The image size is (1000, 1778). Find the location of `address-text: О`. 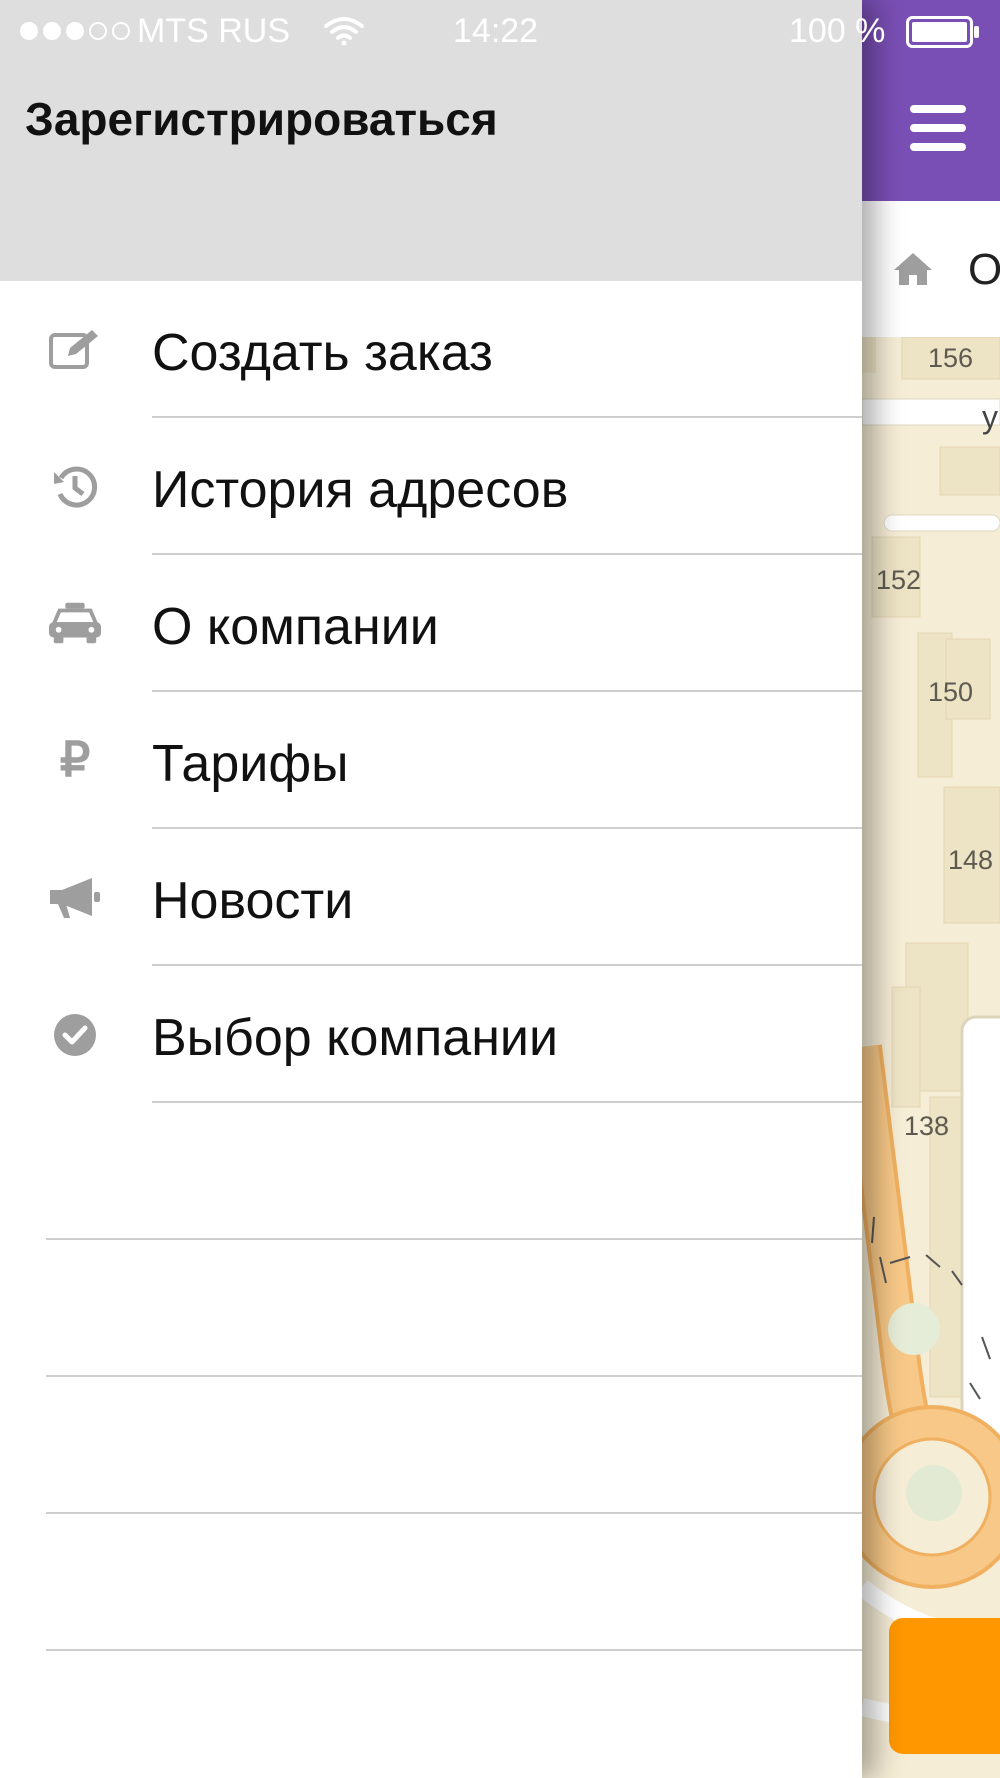

address-text: О is located at coordinates (984, 269).